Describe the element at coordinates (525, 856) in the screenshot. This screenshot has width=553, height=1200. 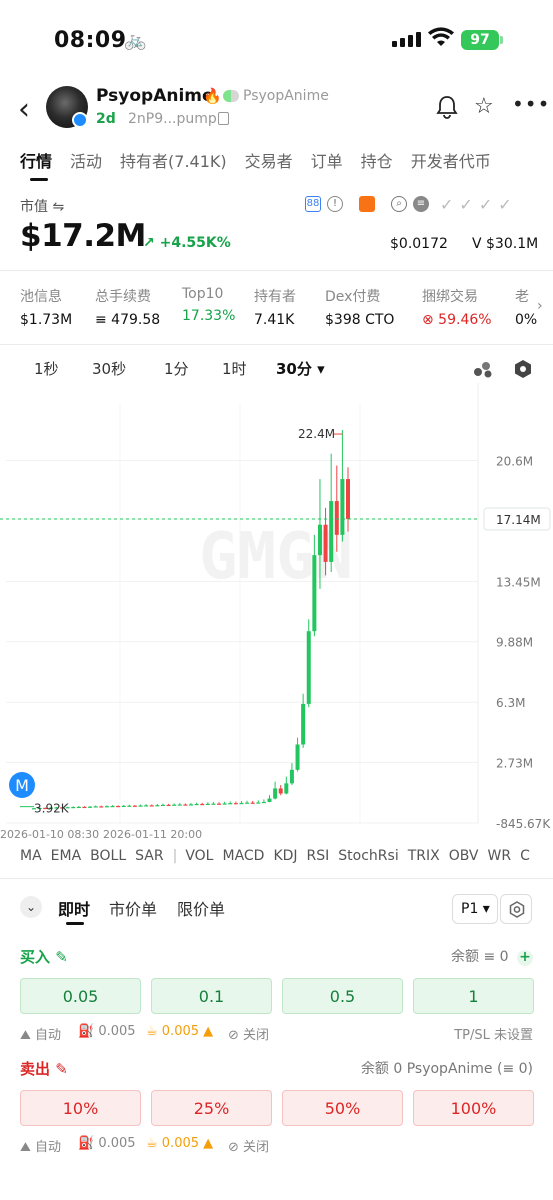
I see `indicator-c: C` at that location.